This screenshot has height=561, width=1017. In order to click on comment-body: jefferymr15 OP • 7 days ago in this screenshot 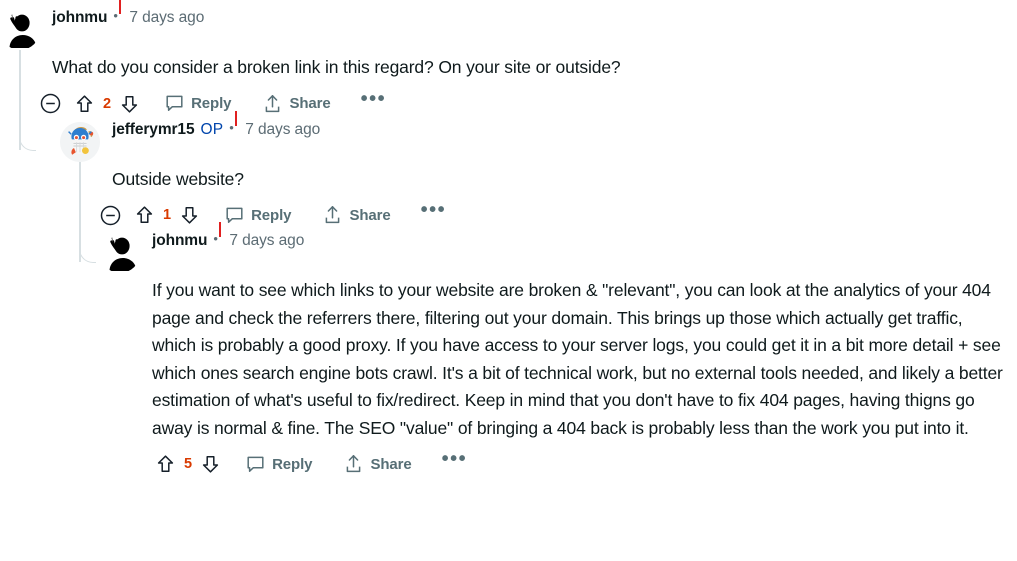, I will do `click(558, 136)`.